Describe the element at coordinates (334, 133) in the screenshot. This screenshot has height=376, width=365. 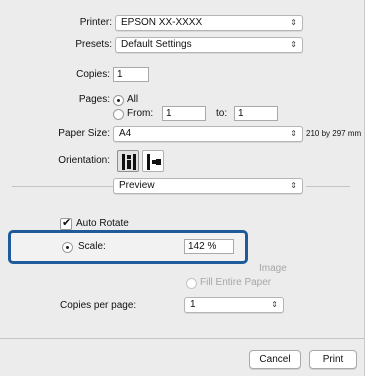
I see `paper-dimensions: 210 by 297 mm` at that location.